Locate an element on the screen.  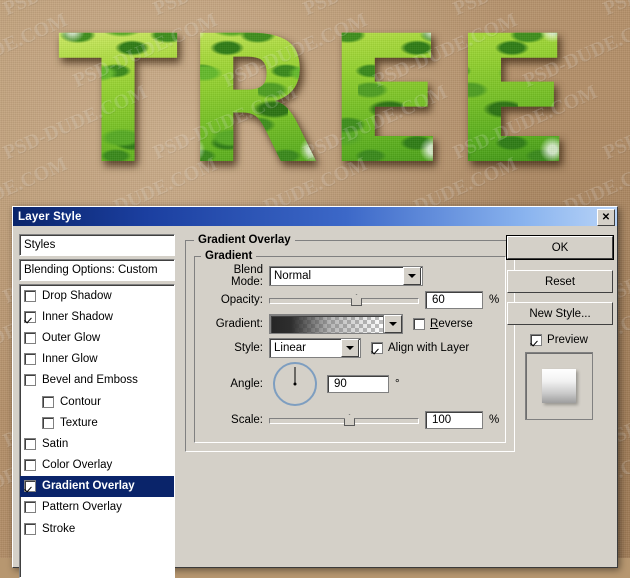
opacity-slider is located at coordinates (344, 300).